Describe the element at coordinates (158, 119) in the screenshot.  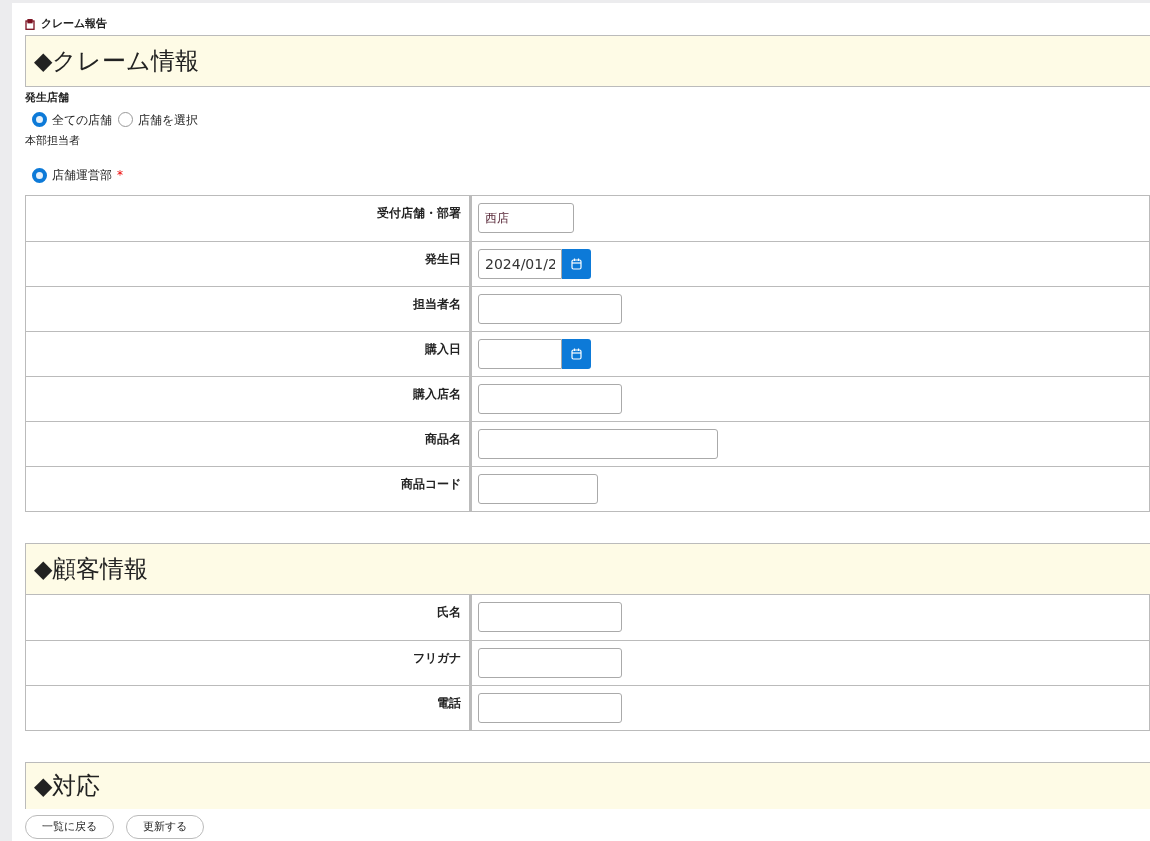
I see `radio-option: 店舗を選択` at that location.